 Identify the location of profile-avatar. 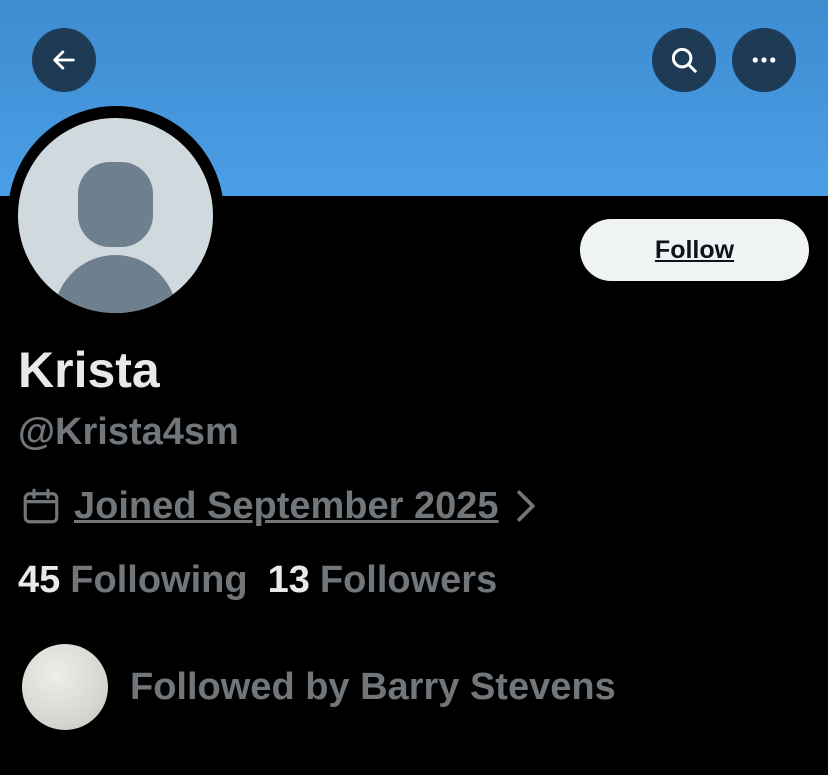
(115, 215).